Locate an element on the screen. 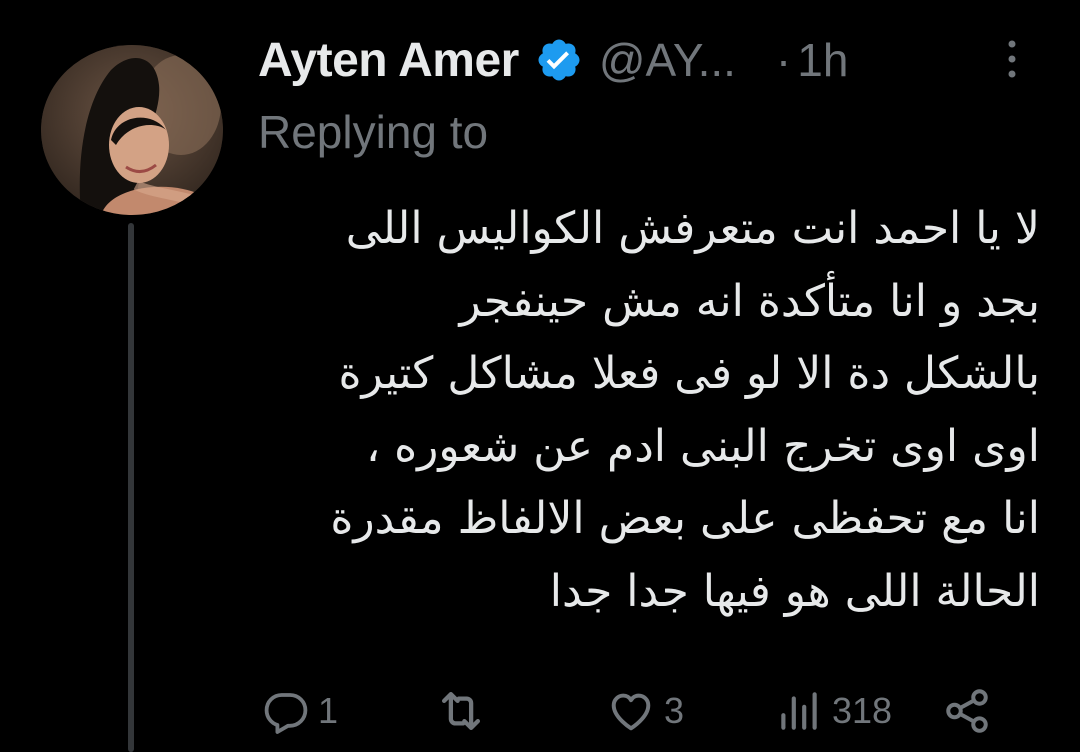 The image size is (1080, 752). thread-line is located at coordinates (131, 487).